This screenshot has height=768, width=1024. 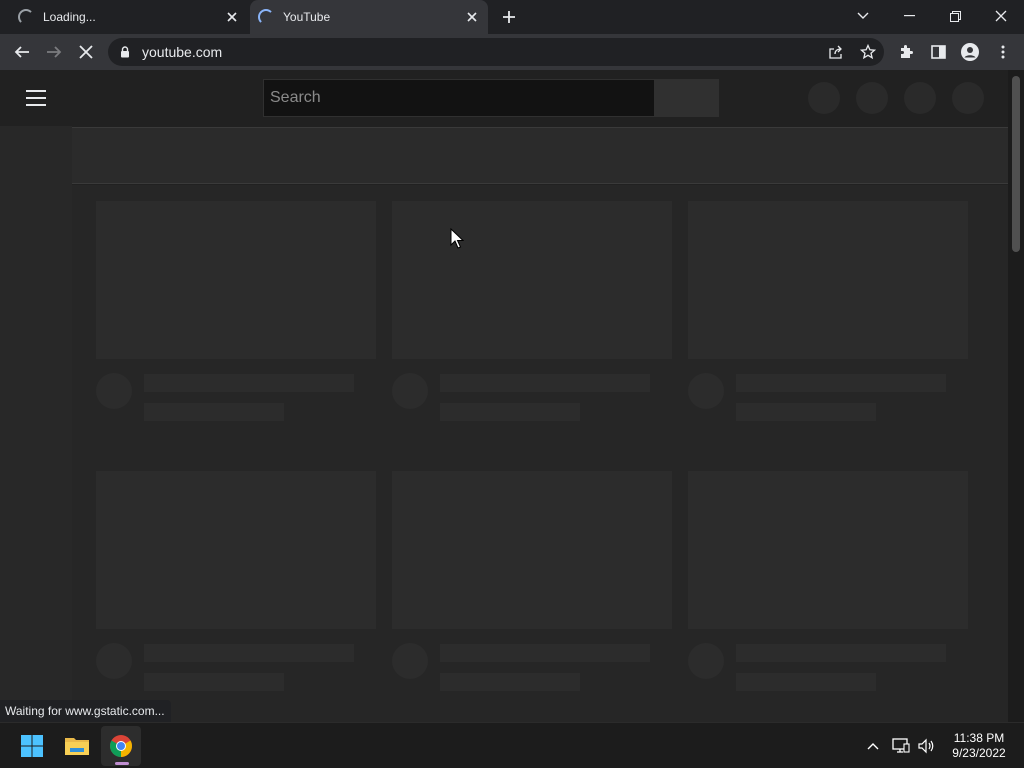 I want to click on youtube-header, so click(x=504, y=98).